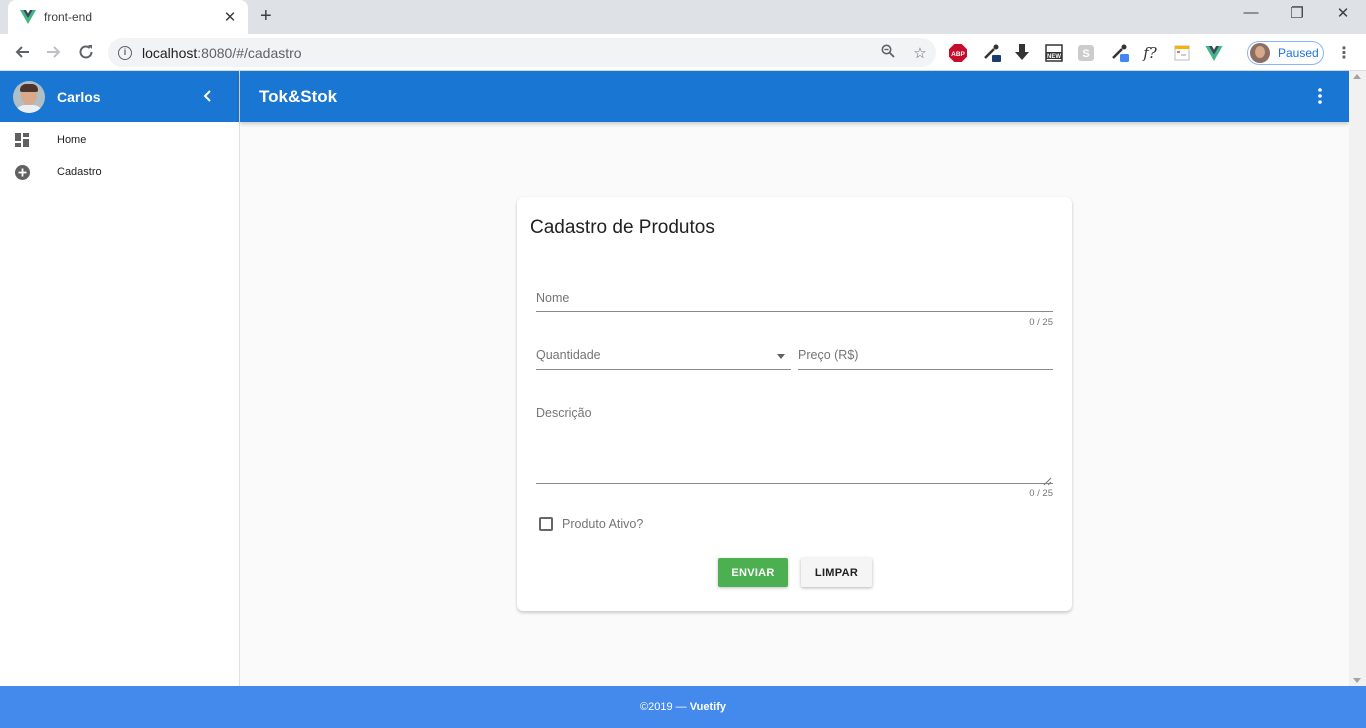 Image resolution: width=1366 pixels, height=728 pixels. I want to click on chevron-left-icon, so click(208, 96).